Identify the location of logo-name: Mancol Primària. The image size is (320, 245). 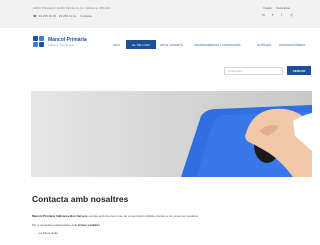
(67, 40).